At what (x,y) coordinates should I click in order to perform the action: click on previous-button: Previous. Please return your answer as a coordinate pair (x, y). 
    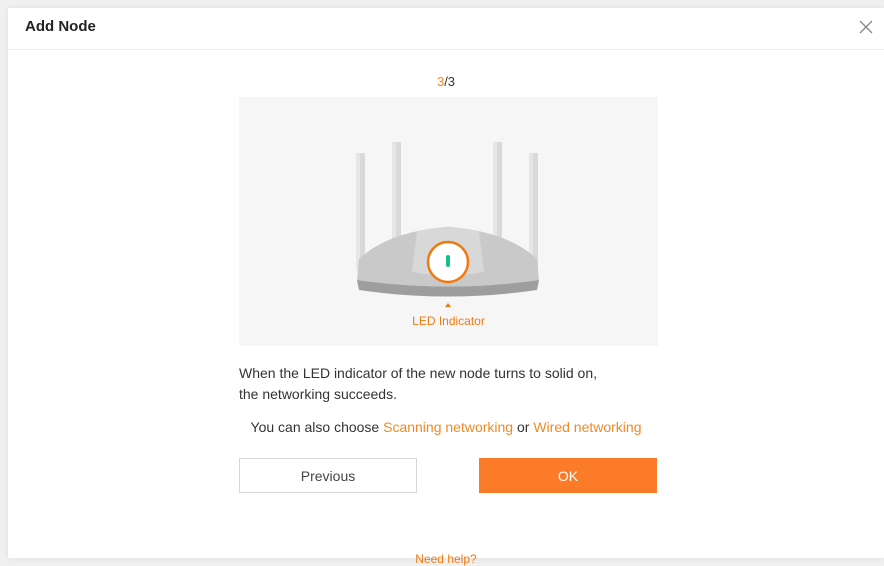
    Looking at the image, I should click on (328, 475).